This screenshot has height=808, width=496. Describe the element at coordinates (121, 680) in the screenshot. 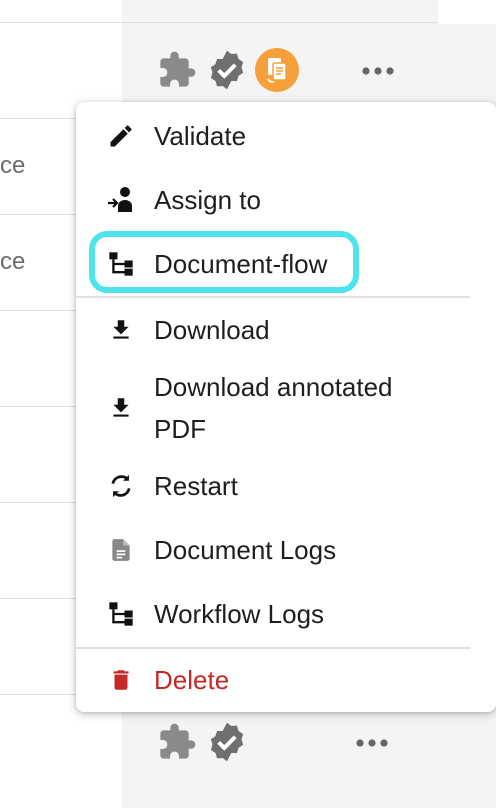

I see `trash-icon` at that location.